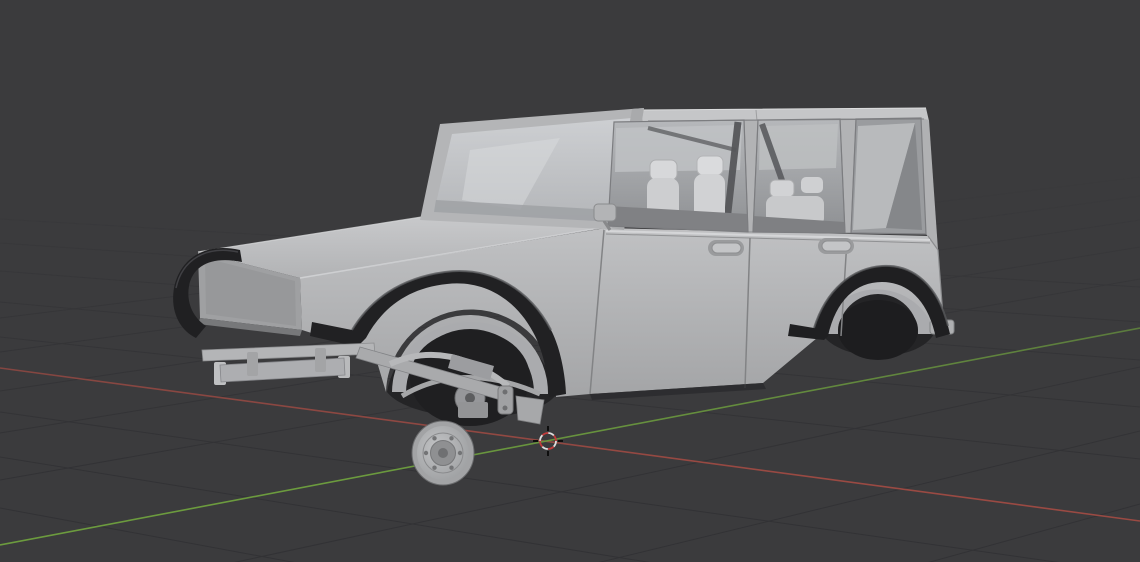  What do you see at coordinates (605, 212) in the screenshot?
I see `mirror-housing` at bounding box center [605, 212].